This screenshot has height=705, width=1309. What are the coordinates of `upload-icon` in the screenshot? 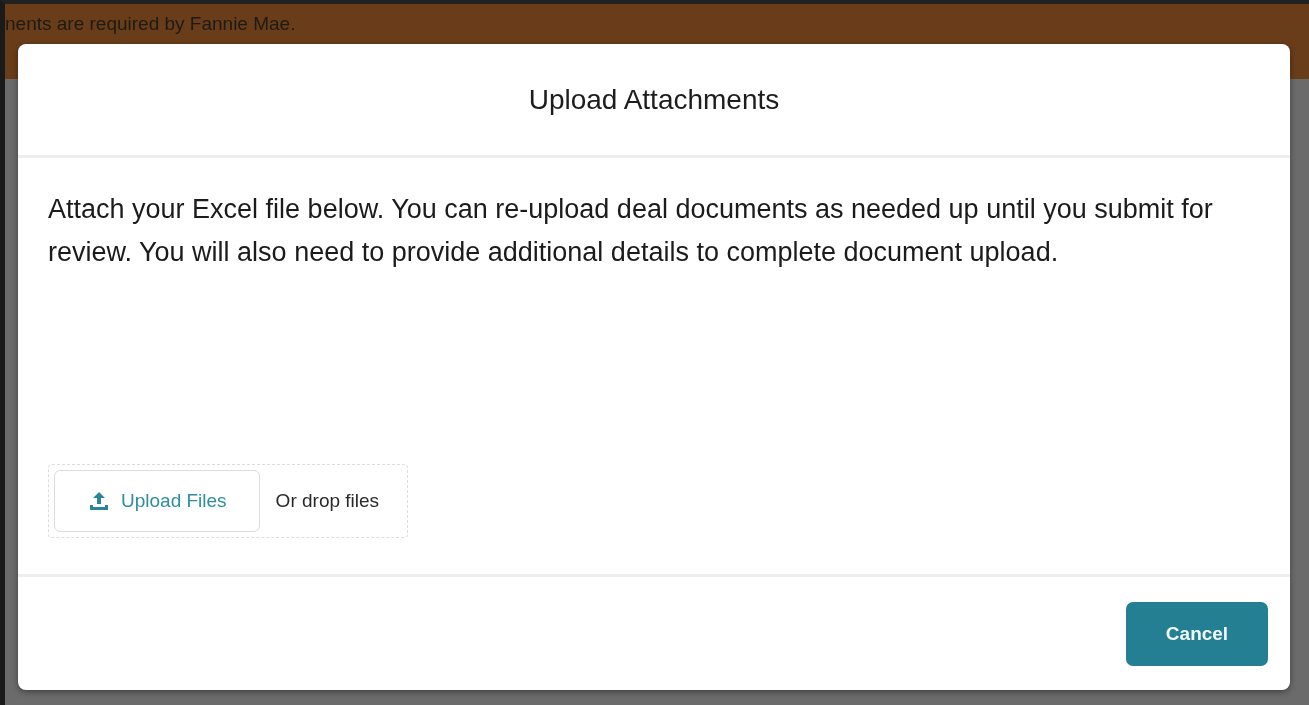 It's located at (99, 501).